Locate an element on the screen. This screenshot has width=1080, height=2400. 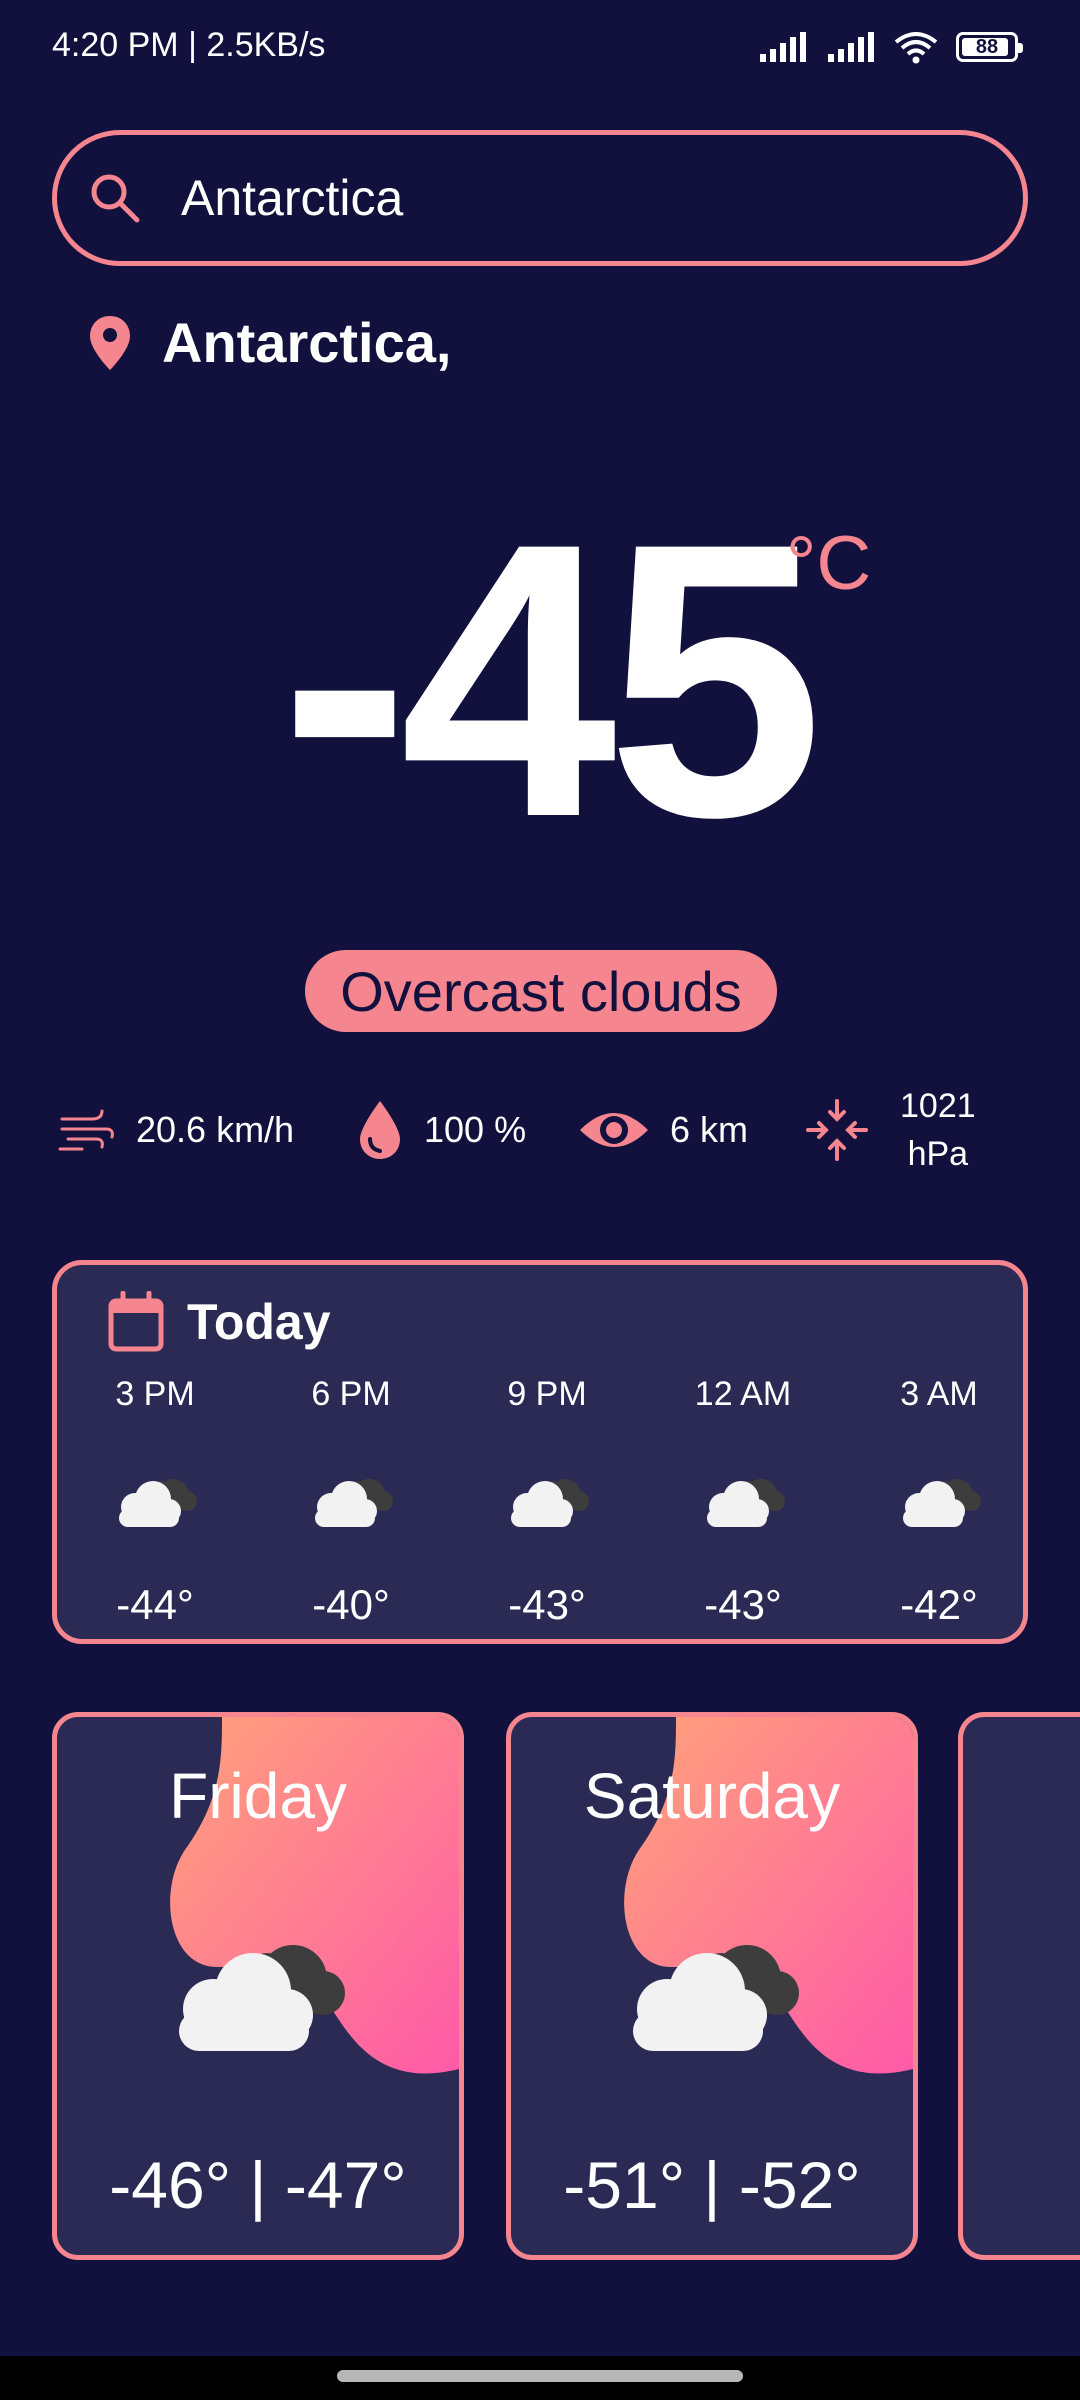
hour-temp: -44° is located at coordinates (155, 1604).